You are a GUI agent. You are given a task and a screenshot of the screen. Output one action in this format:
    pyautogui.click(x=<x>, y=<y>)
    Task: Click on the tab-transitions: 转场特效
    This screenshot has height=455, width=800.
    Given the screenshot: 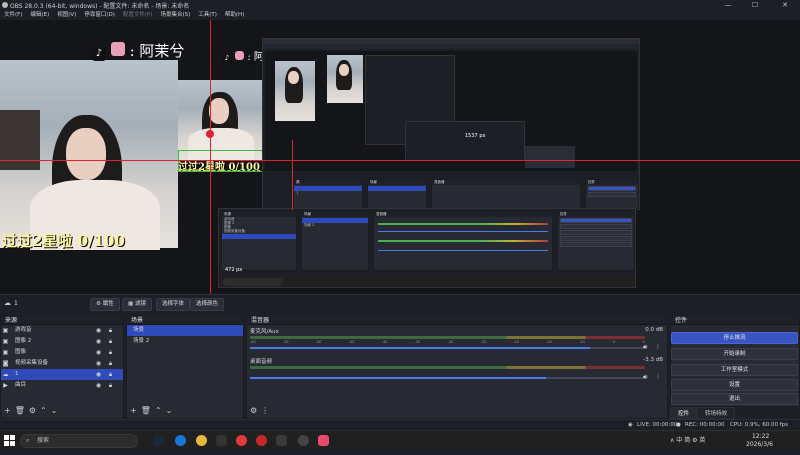 What is the action you would take?
    pyautogui.click(x=716, y=413)
    